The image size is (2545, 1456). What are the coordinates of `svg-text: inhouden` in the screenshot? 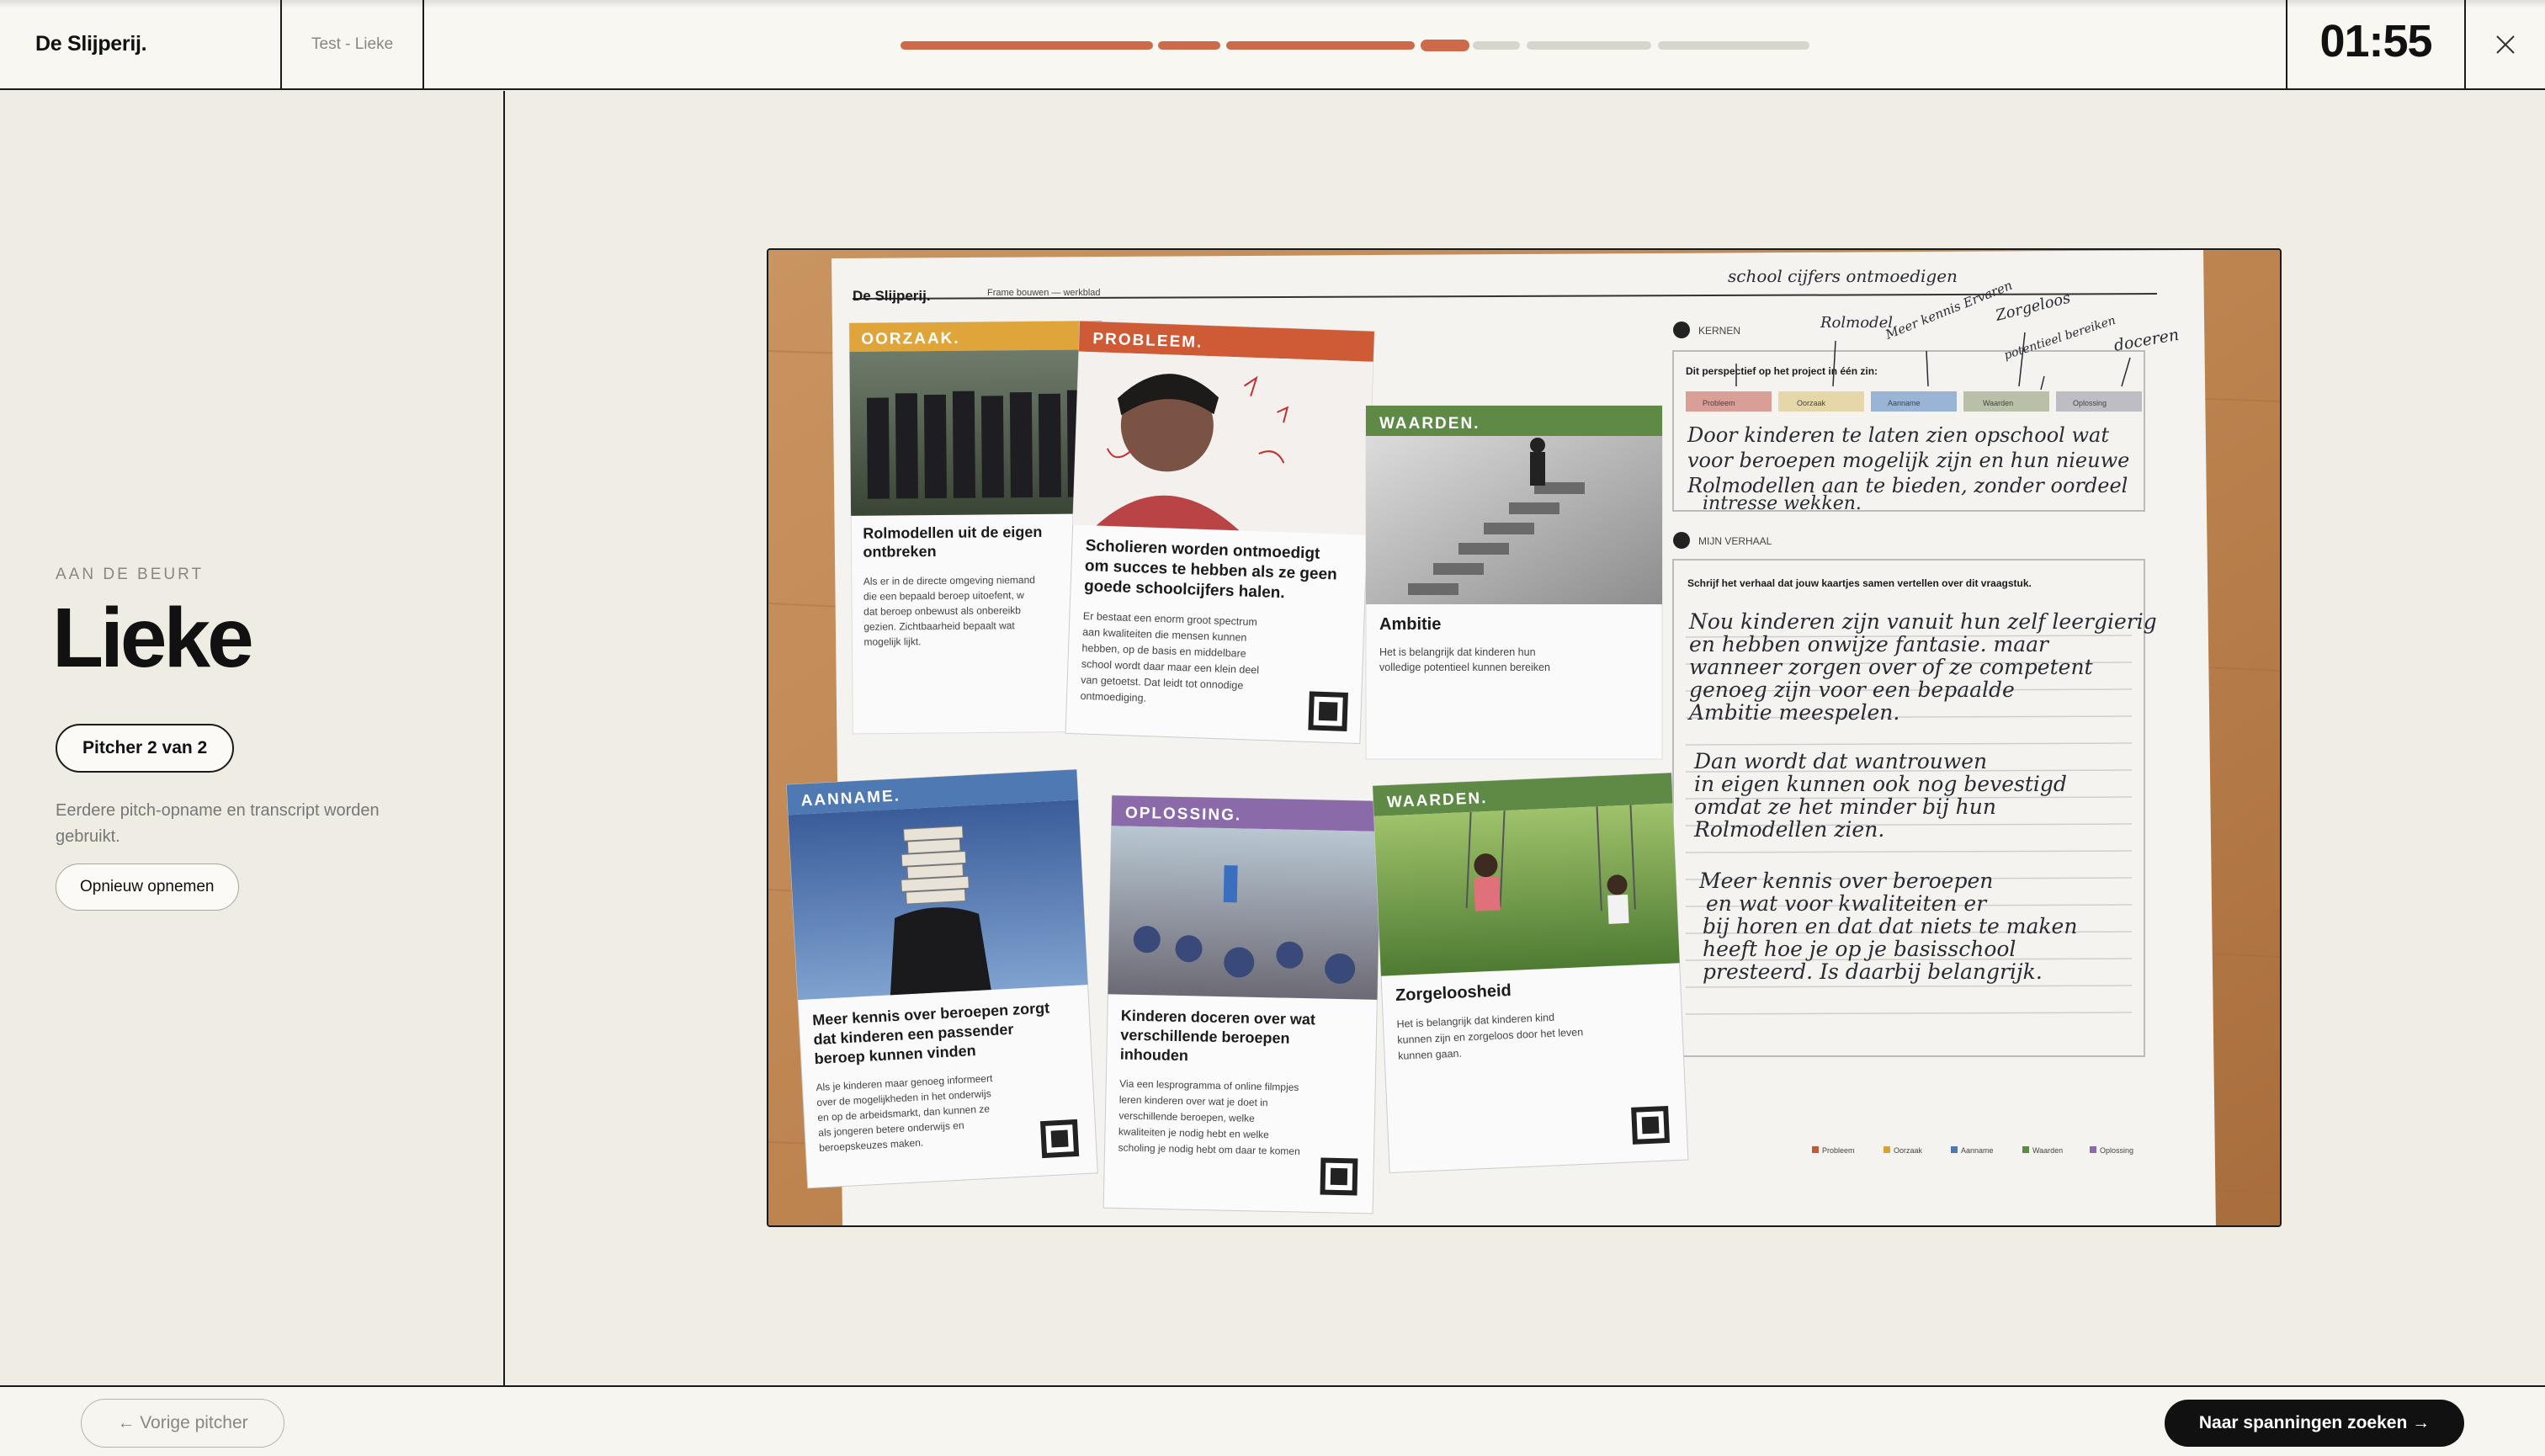 It's located at (1154, 1055).